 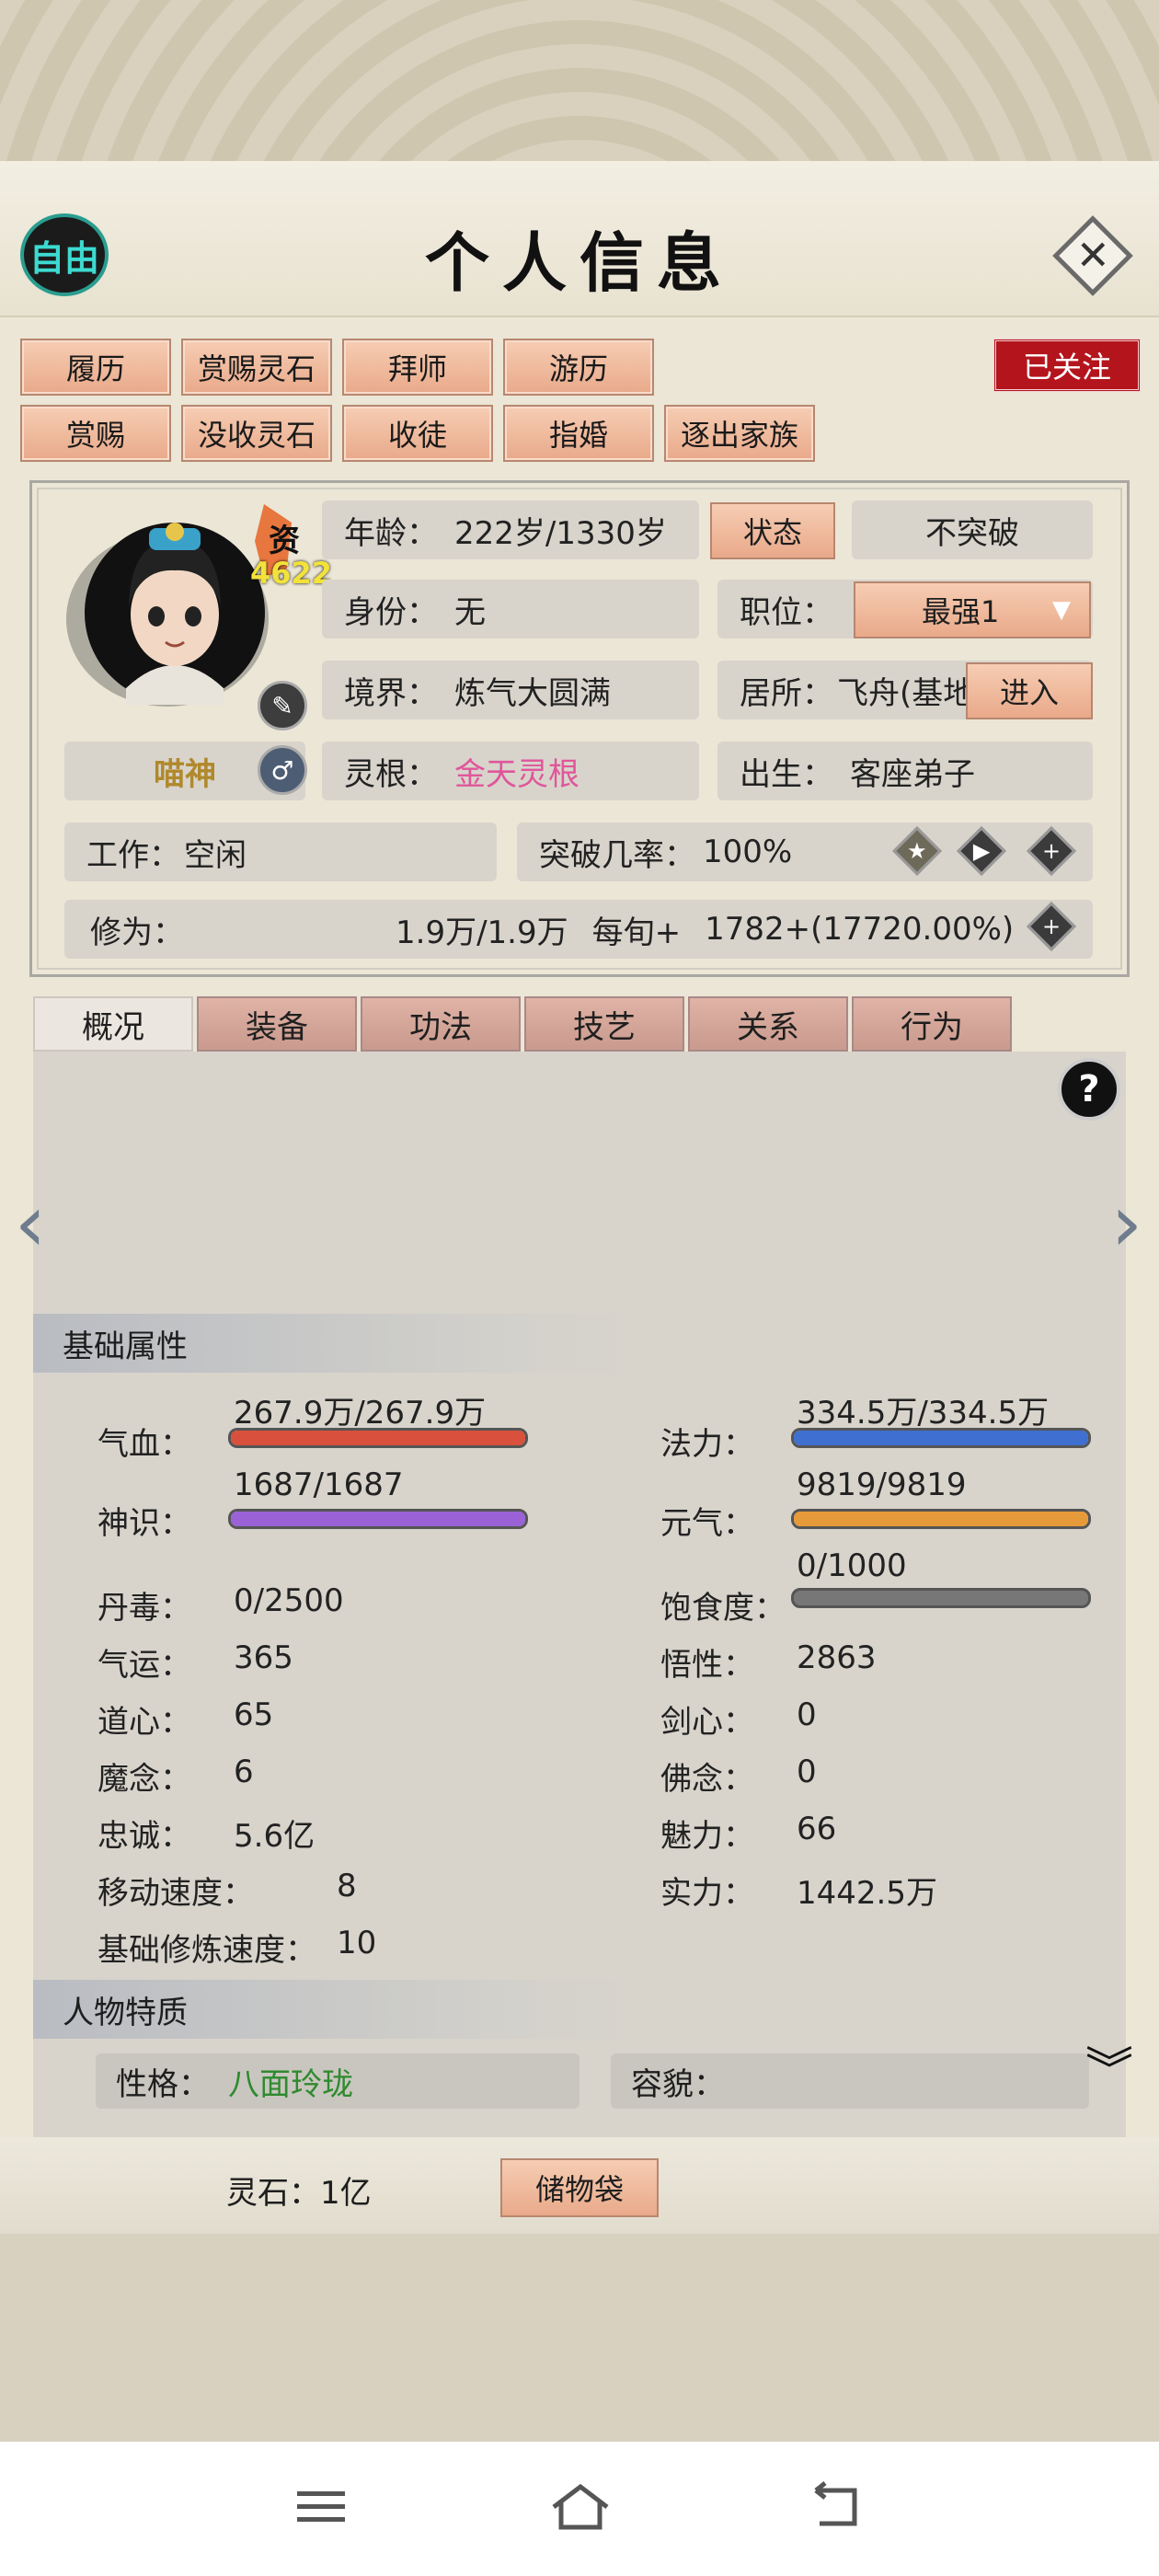 What do you see at coordinates (579, 80) in the screenshot?
I see `top-decoration` at bounding box center [579, 80].